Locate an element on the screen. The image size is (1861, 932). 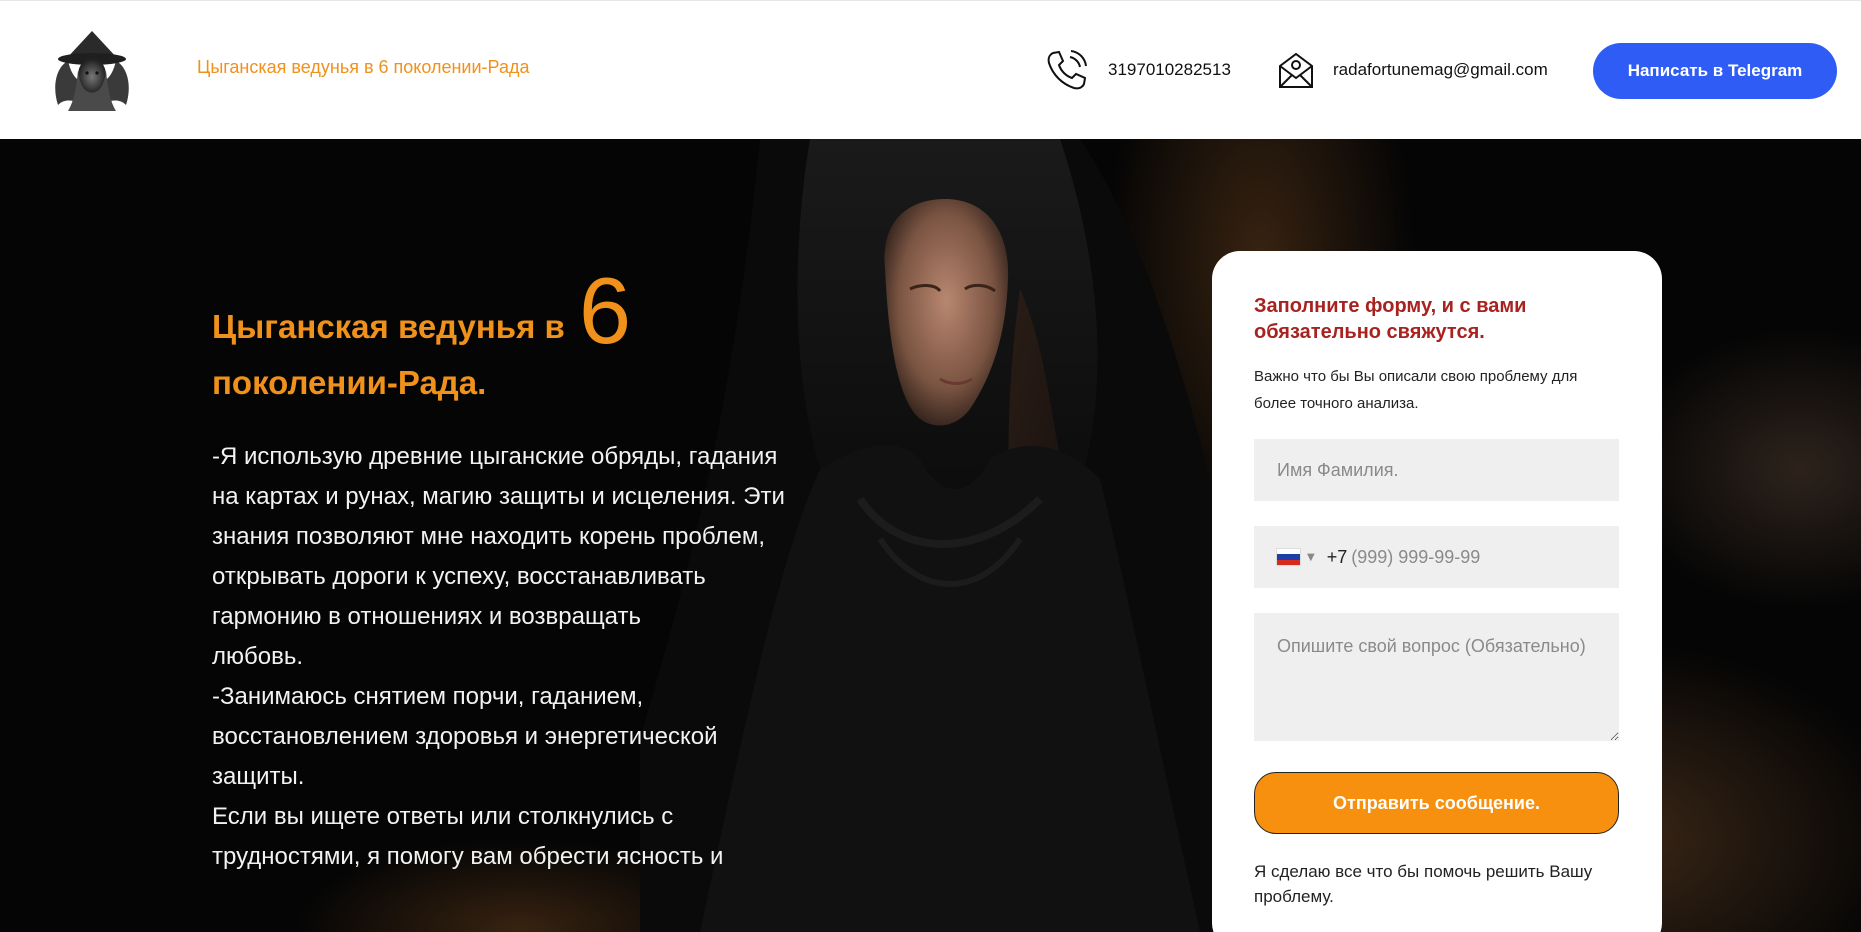
hero-title-number: 6 is located at coordinates (605, 310).